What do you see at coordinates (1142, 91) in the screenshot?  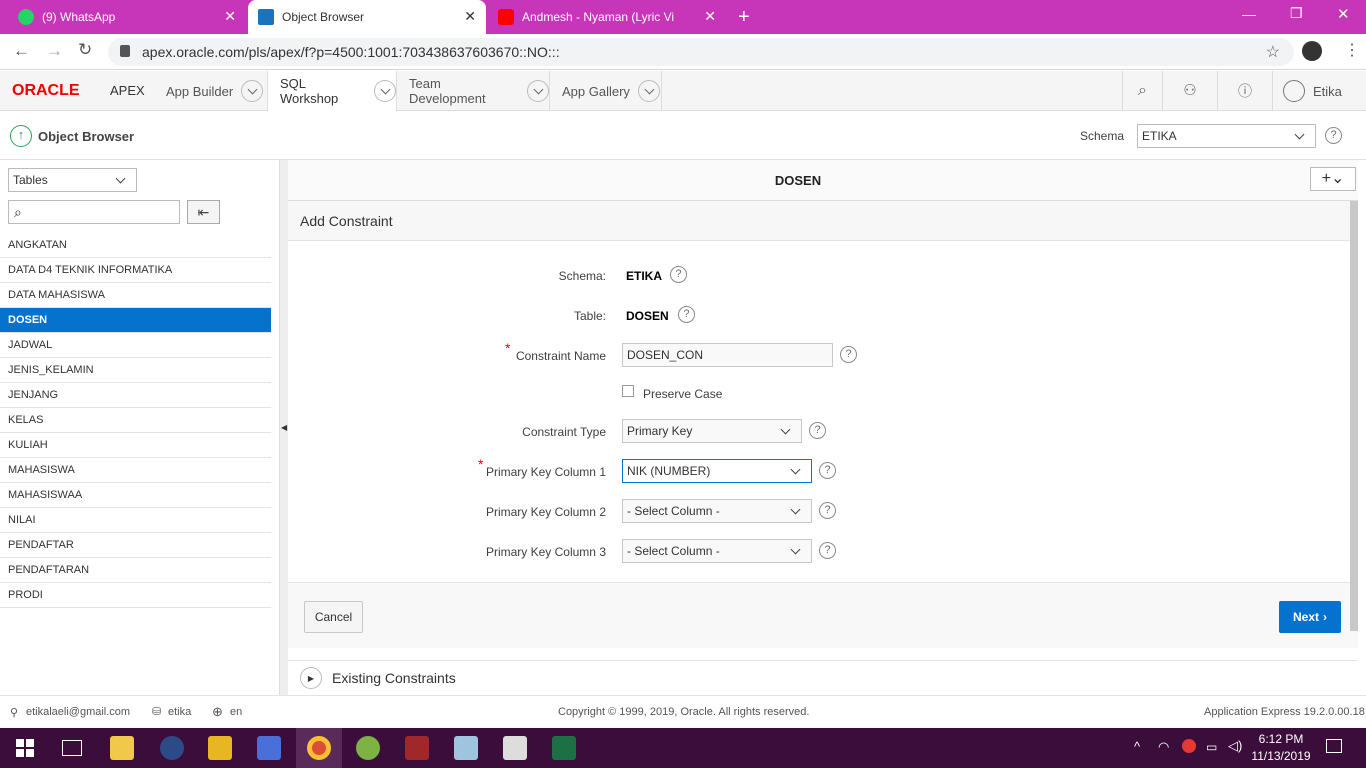 I see `search-icon: ⌕` at bounding box center [1142, 91].